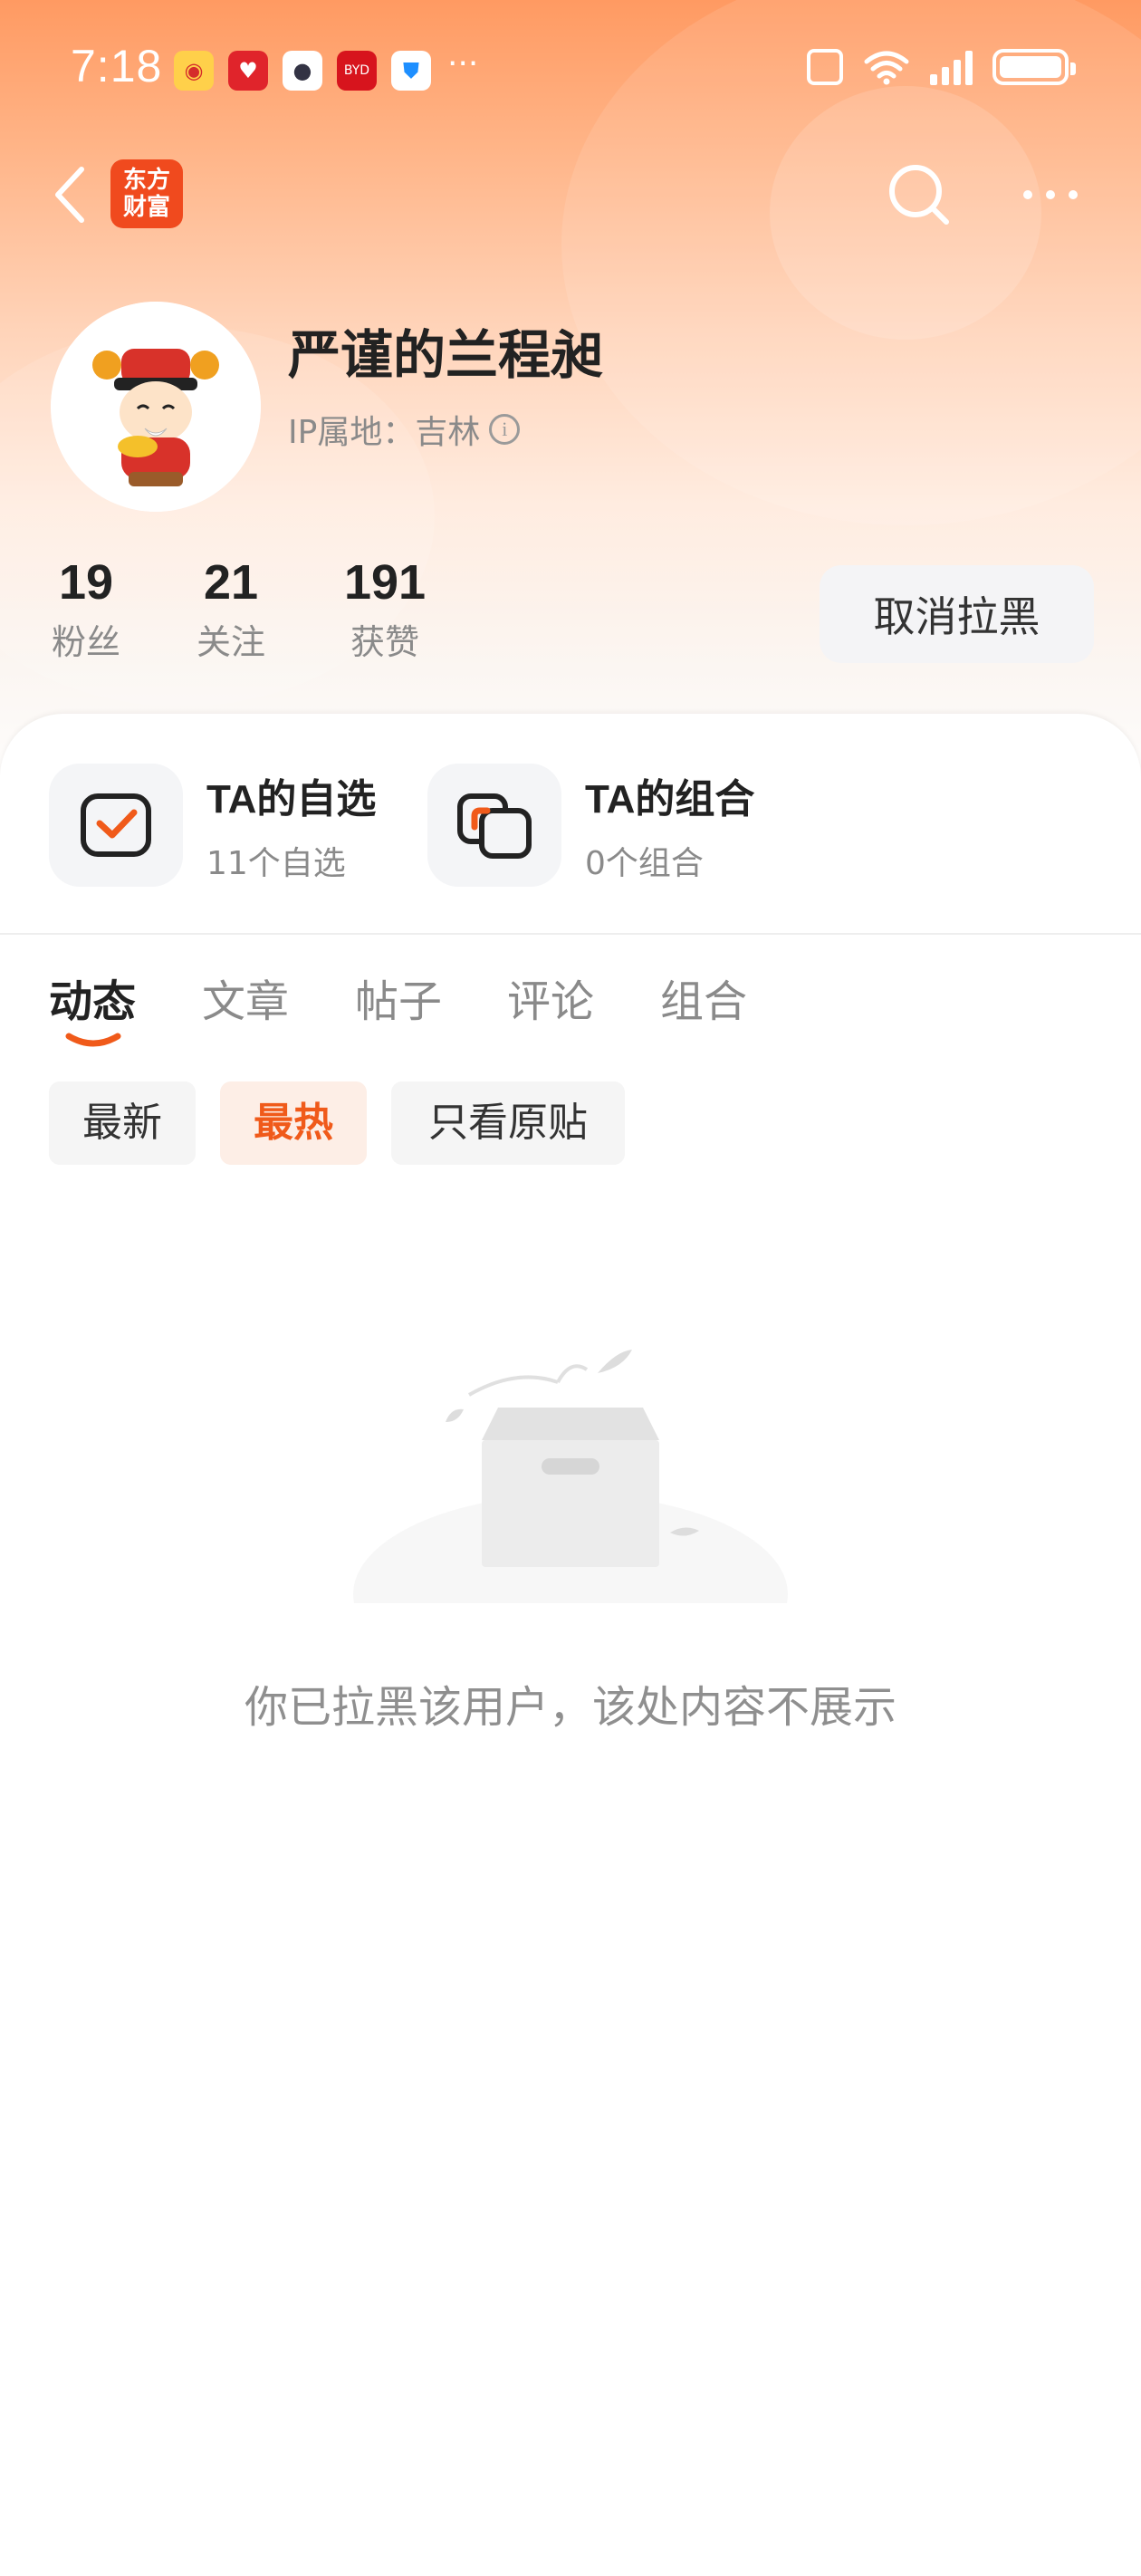  What do you see at coordinates (384, 642) in the screenshot?
I see `stat-label: 获赞` at bounding box center [384, 642].